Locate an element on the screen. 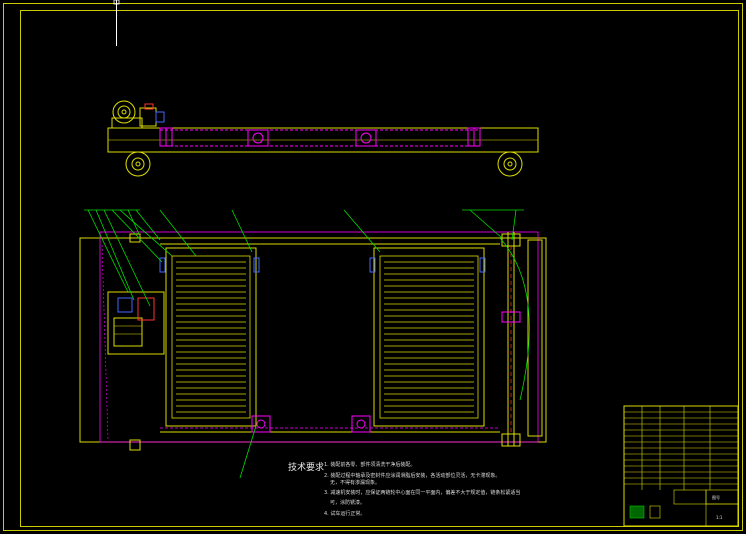  plan-end-plate is located at coordinates (535, 338).